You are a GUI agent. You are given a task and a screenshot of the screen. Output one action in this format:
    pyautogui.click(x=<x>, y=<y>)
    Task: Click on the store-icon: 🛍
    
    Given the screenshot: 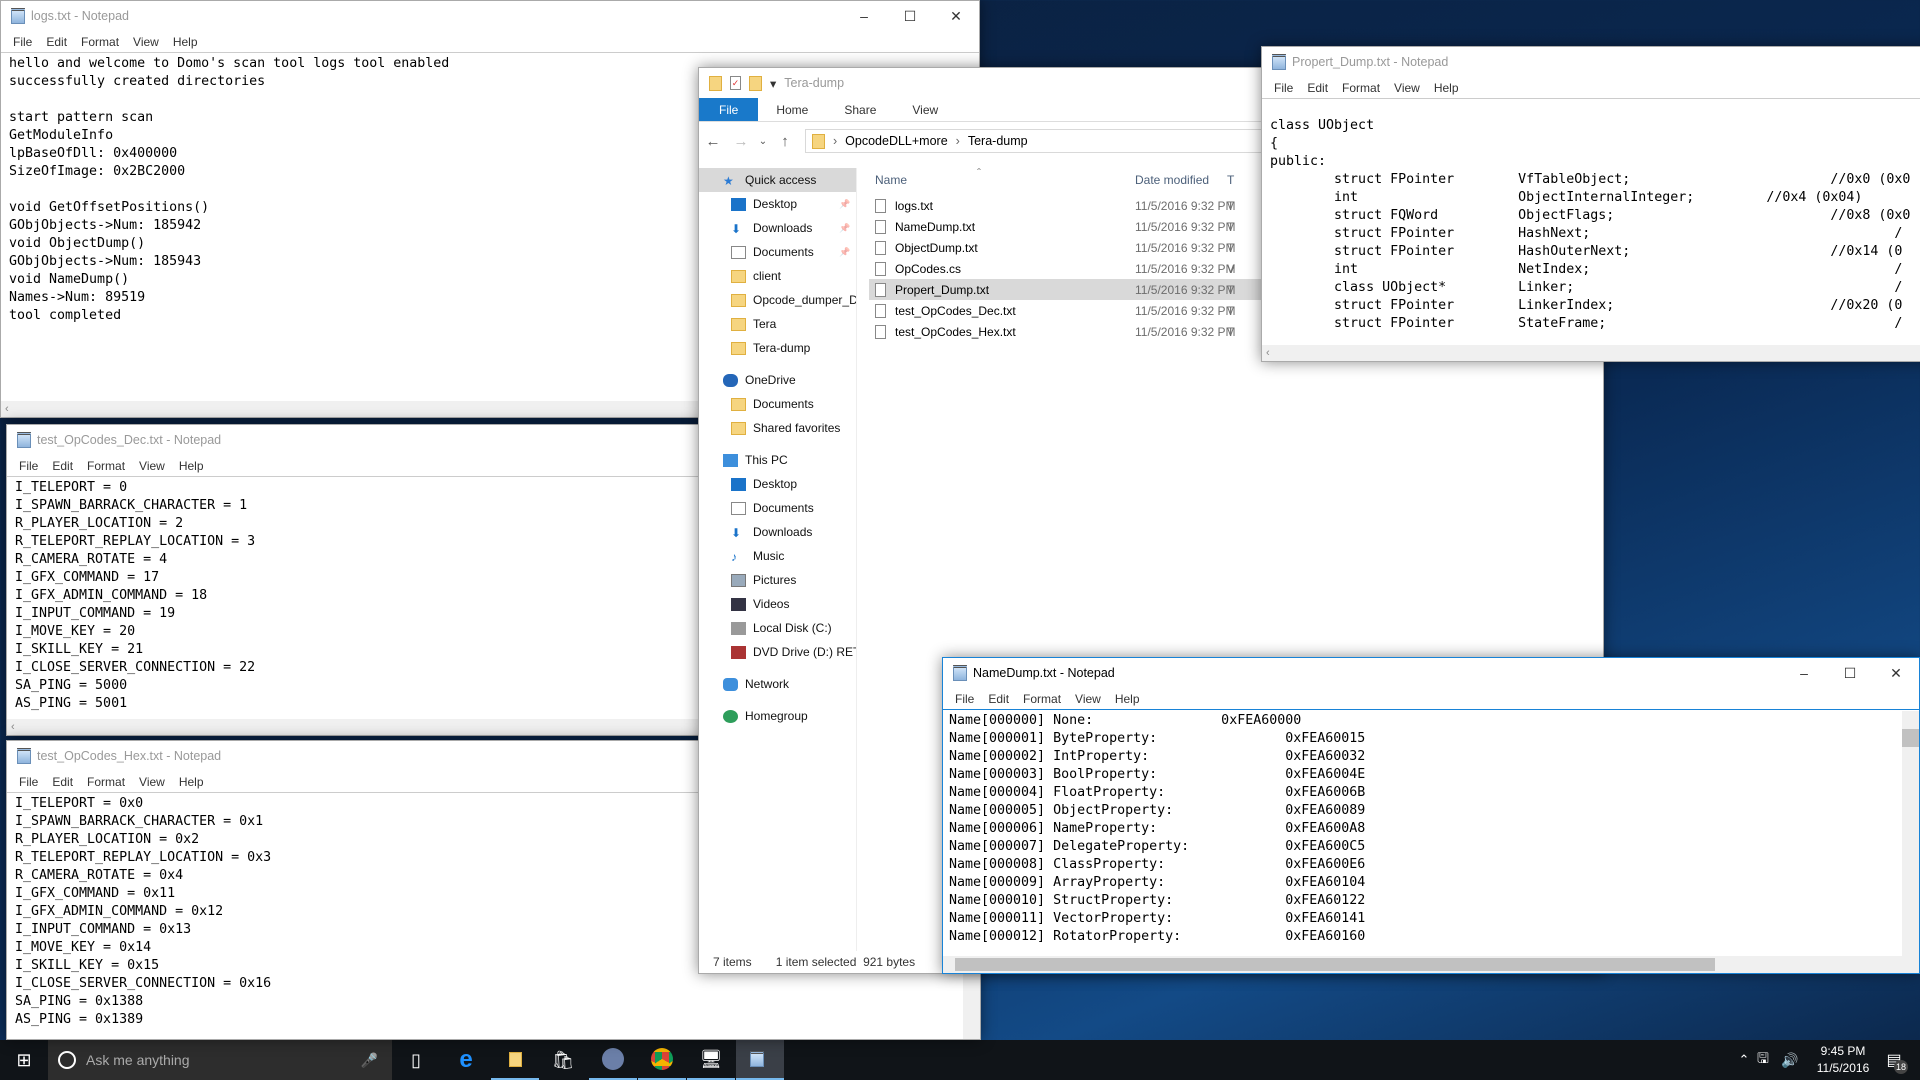 What is the action you would take?
    pyautogui.click(x=563, y=1060)
    